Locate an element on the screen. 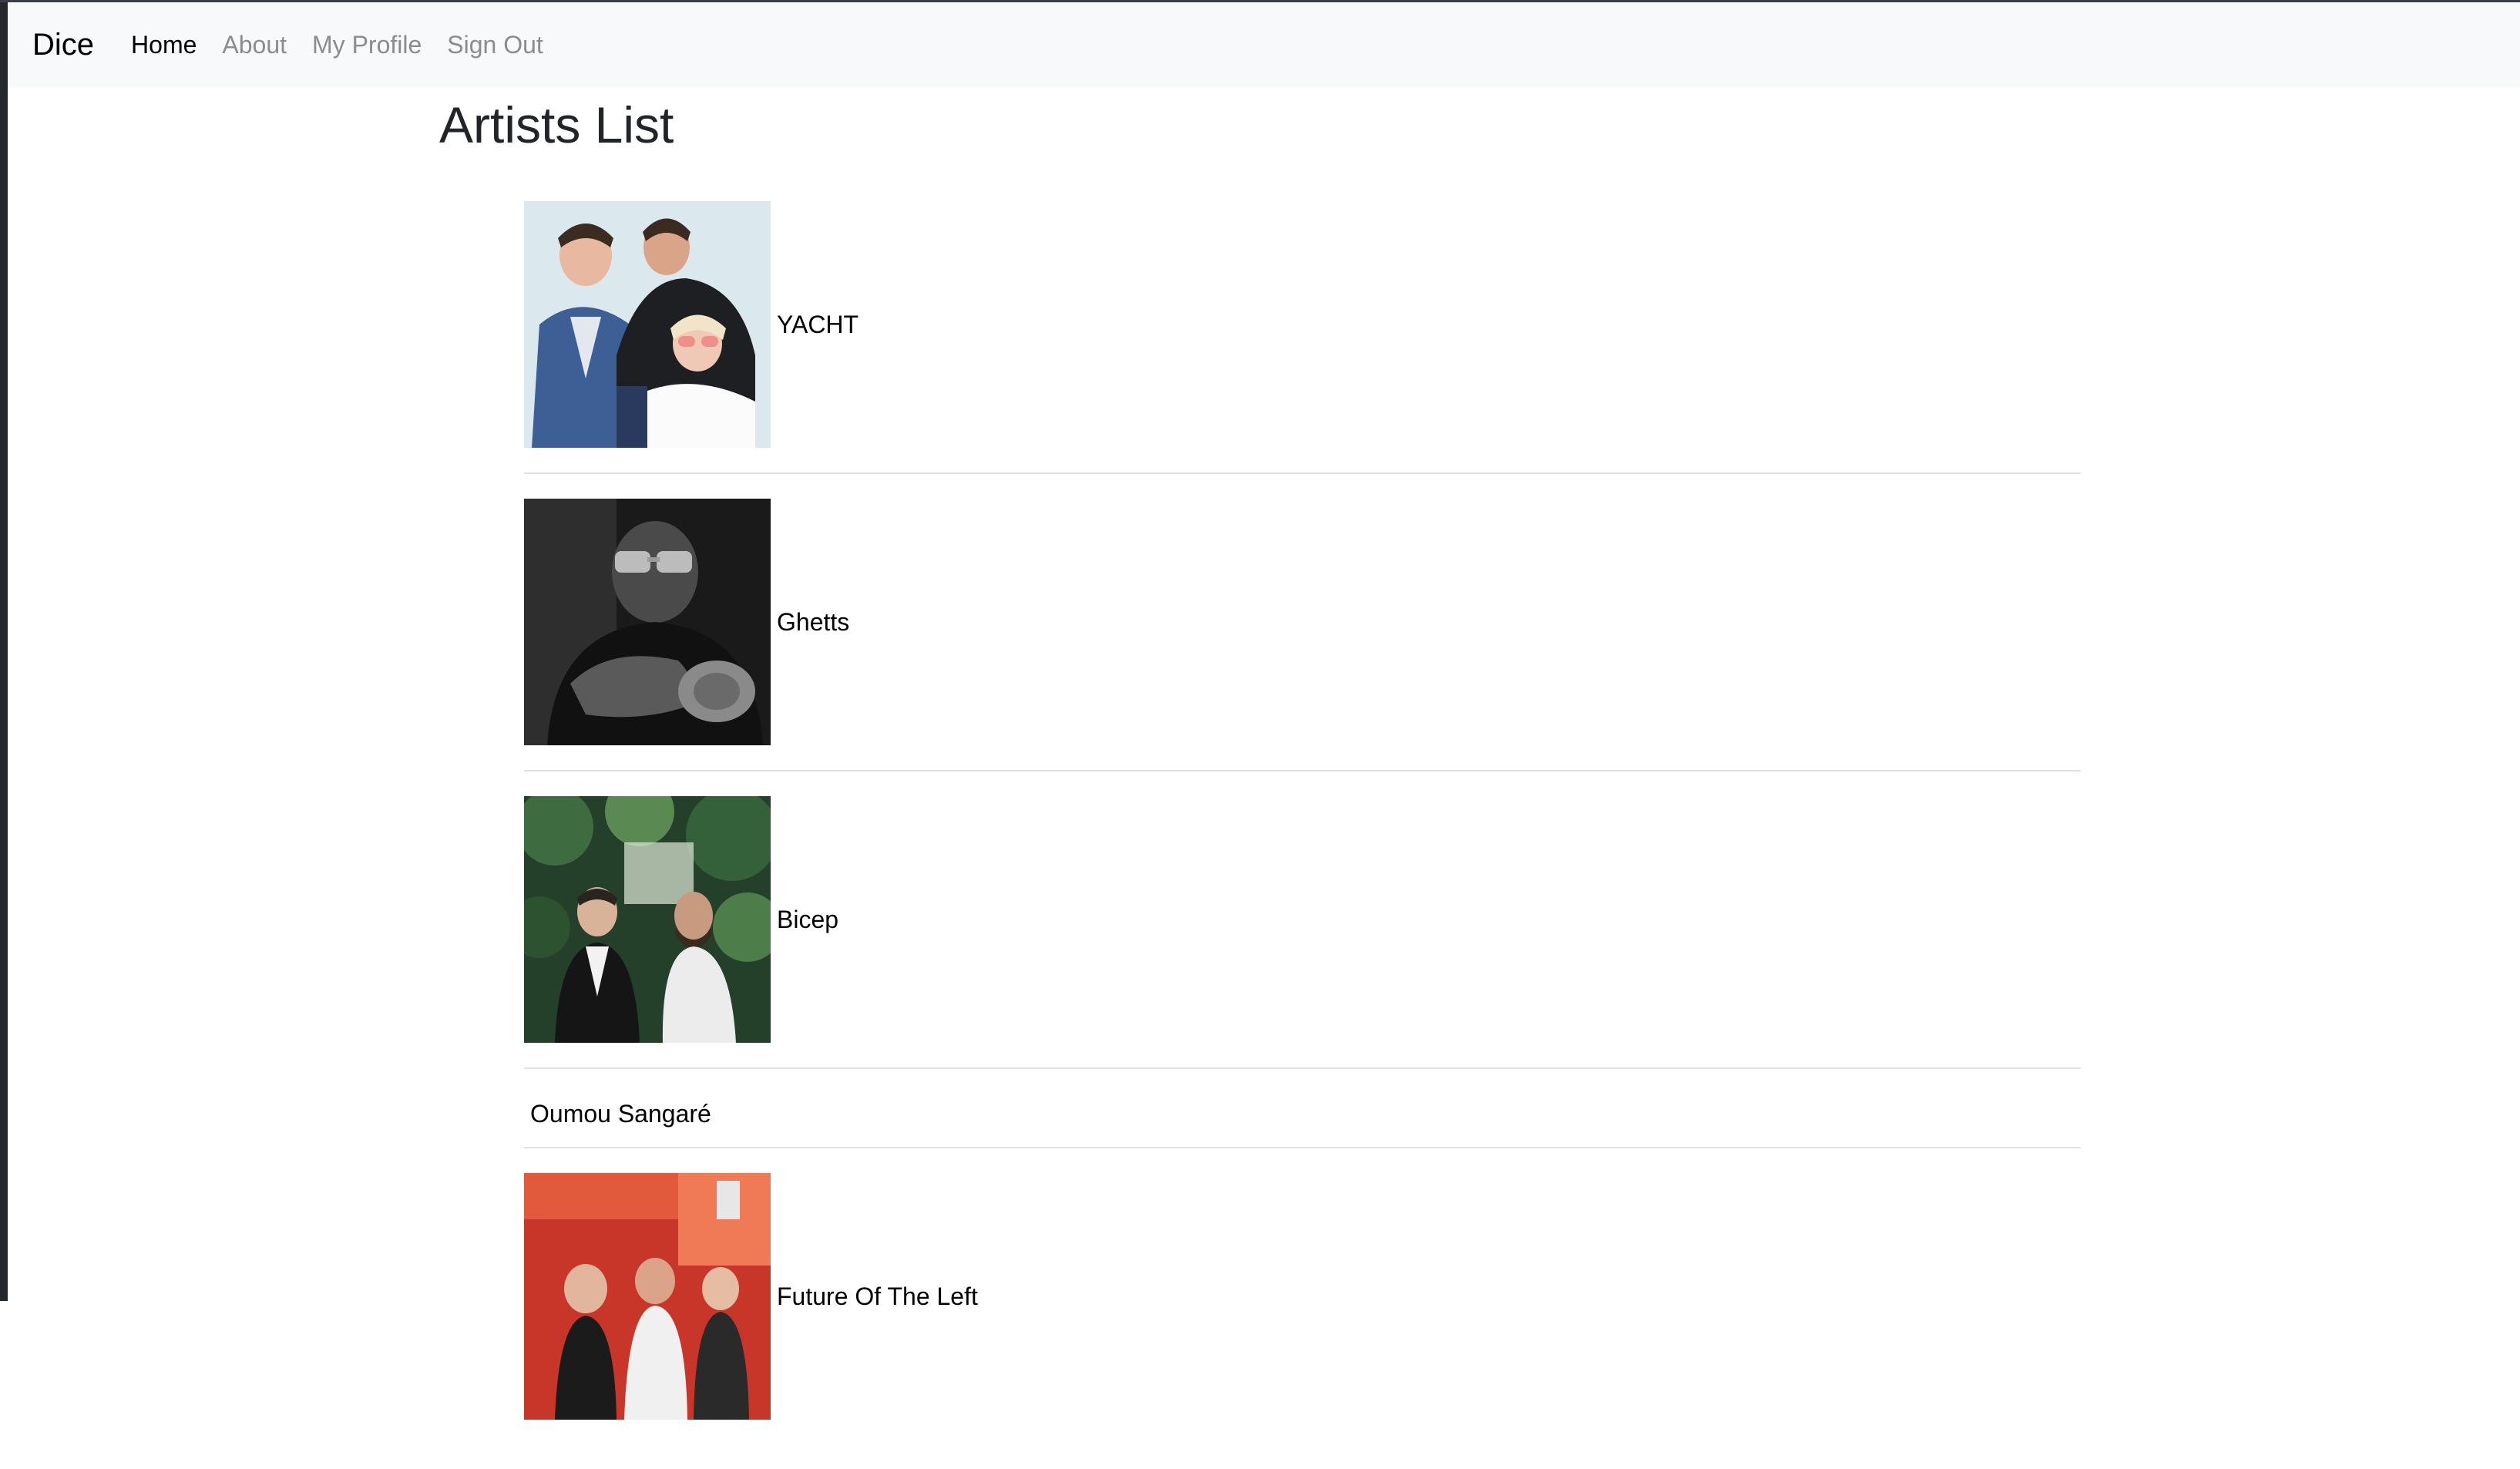 The height and width of the screenshot is (1469, 2520). artist-list-item: Bicep is located at coordinates (1303, 932).